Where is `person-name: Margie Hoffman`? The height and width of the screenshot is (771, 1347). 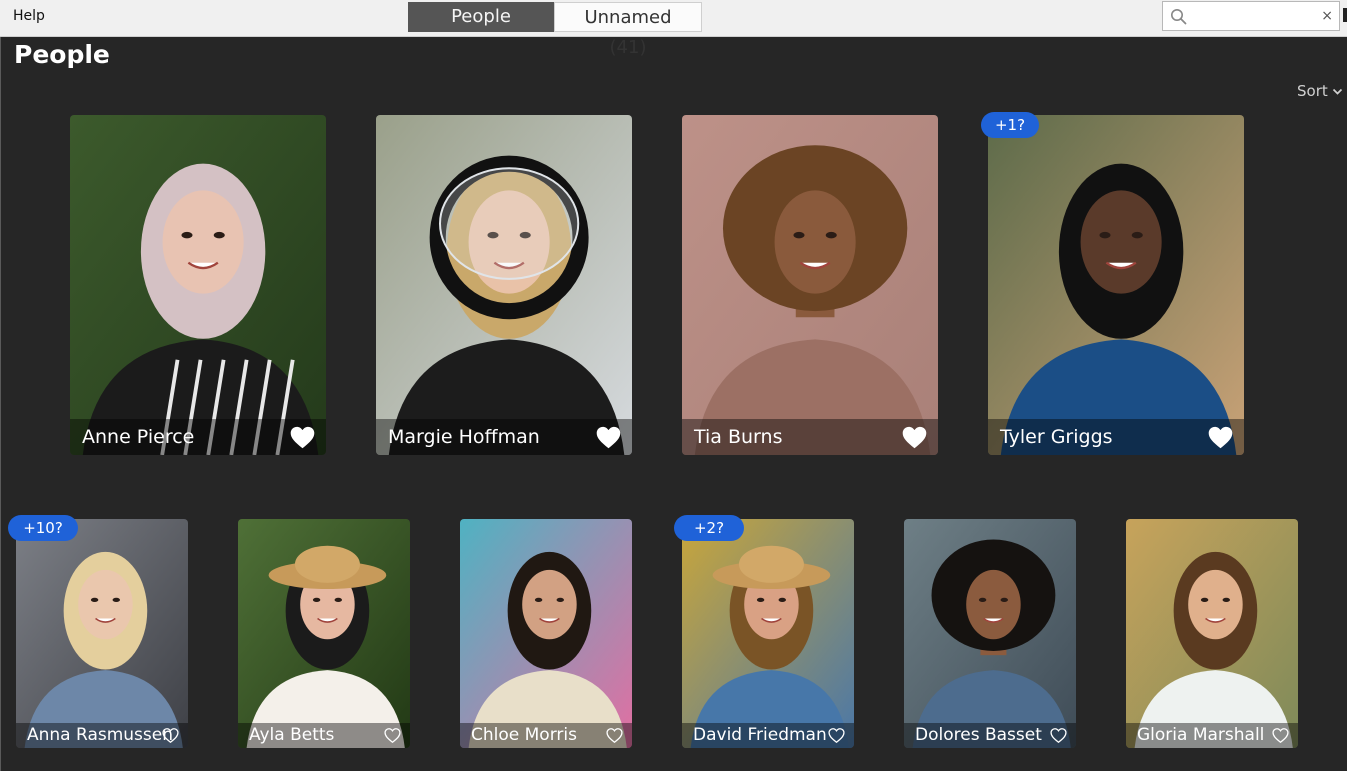
person-name: Margie Hoffman is located at coordinates (464, 437).